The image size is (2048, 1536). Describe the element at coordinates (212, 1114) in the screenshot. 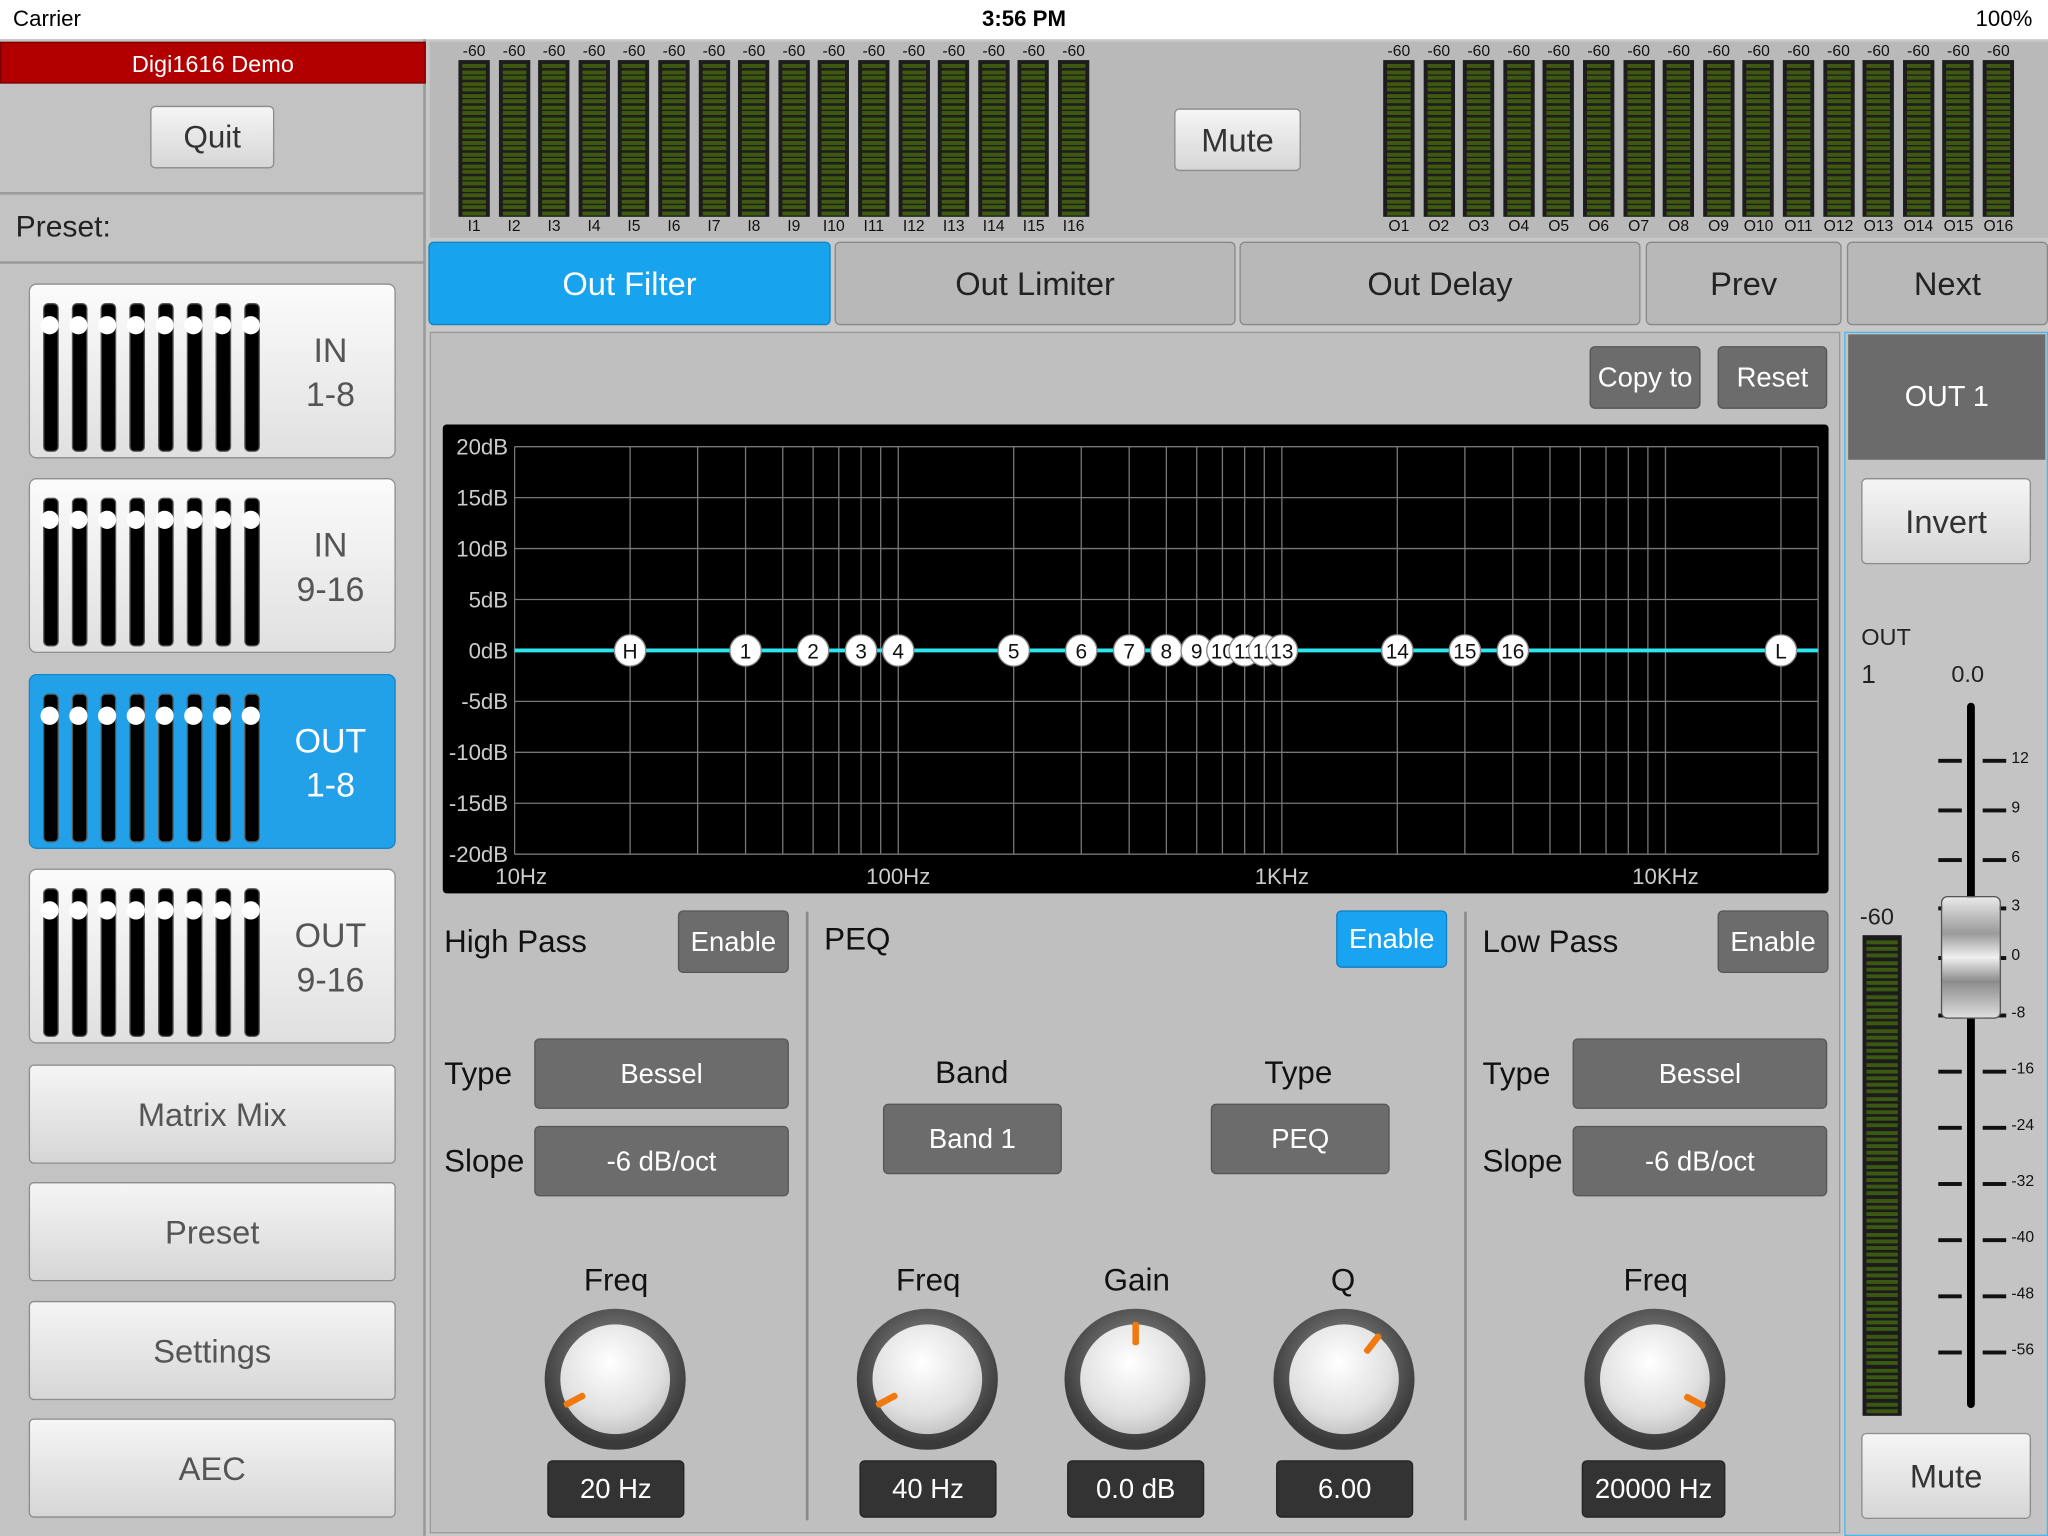

I see `matrix-mix-button: Matrix Mix` at that location.